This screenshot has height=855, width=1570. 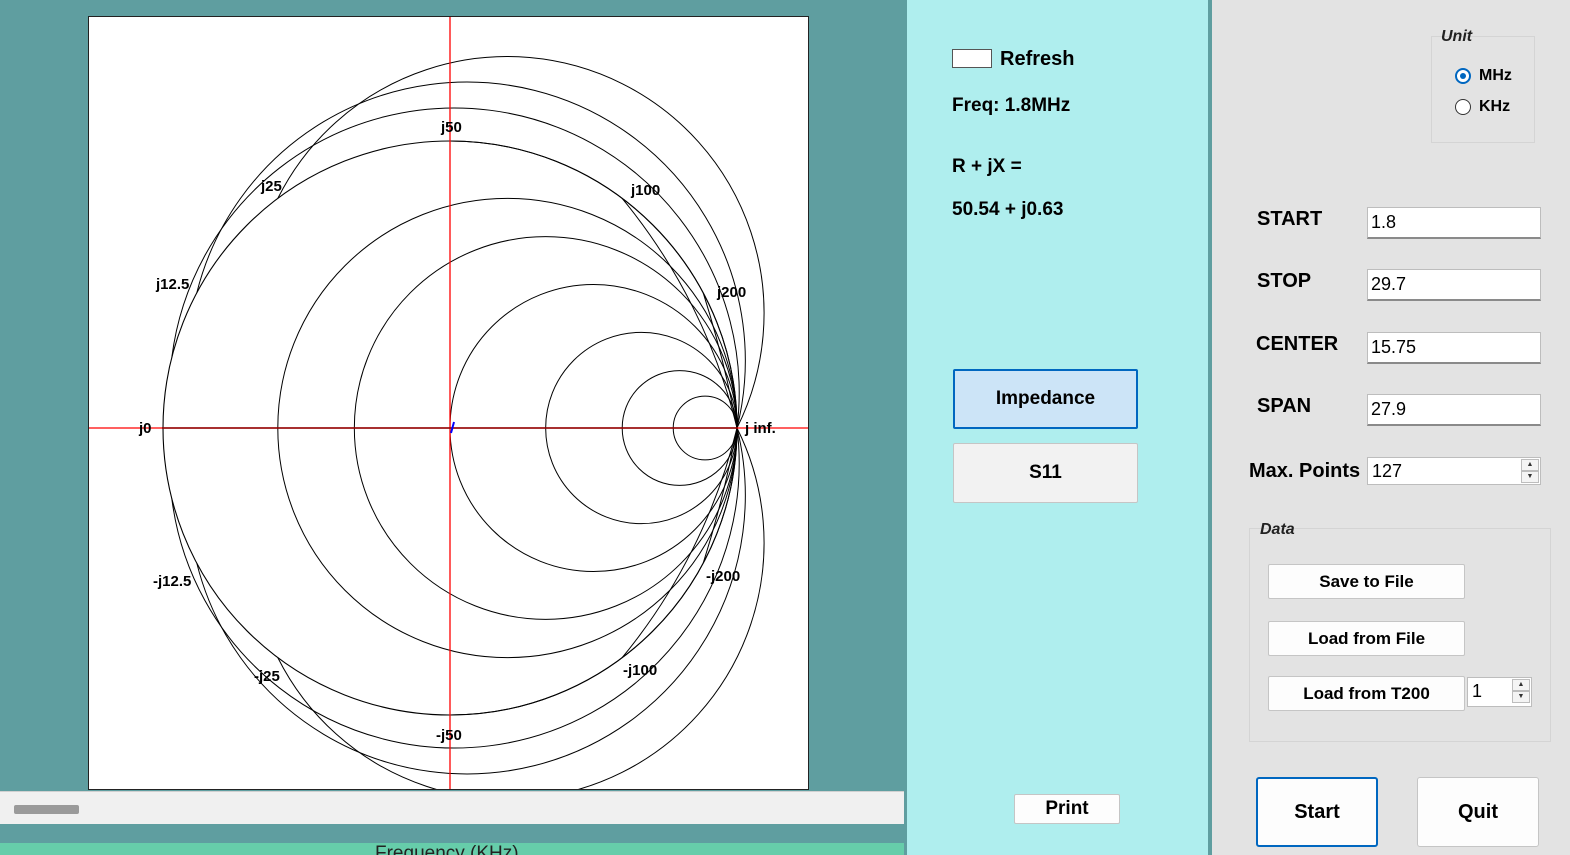 I want to click on label-neg-j25: -j25, so click(x=267, y=676).